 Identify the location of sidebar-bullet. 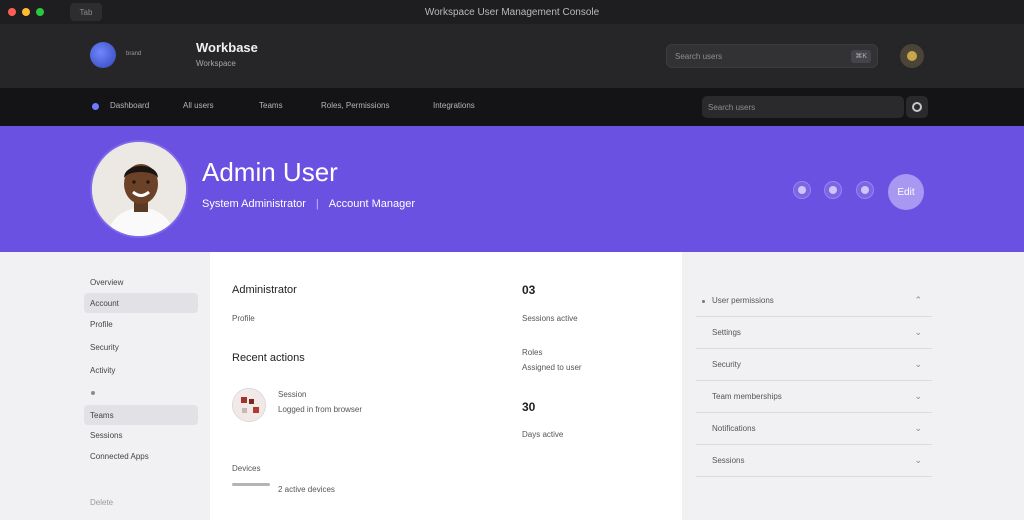
(93, 393).